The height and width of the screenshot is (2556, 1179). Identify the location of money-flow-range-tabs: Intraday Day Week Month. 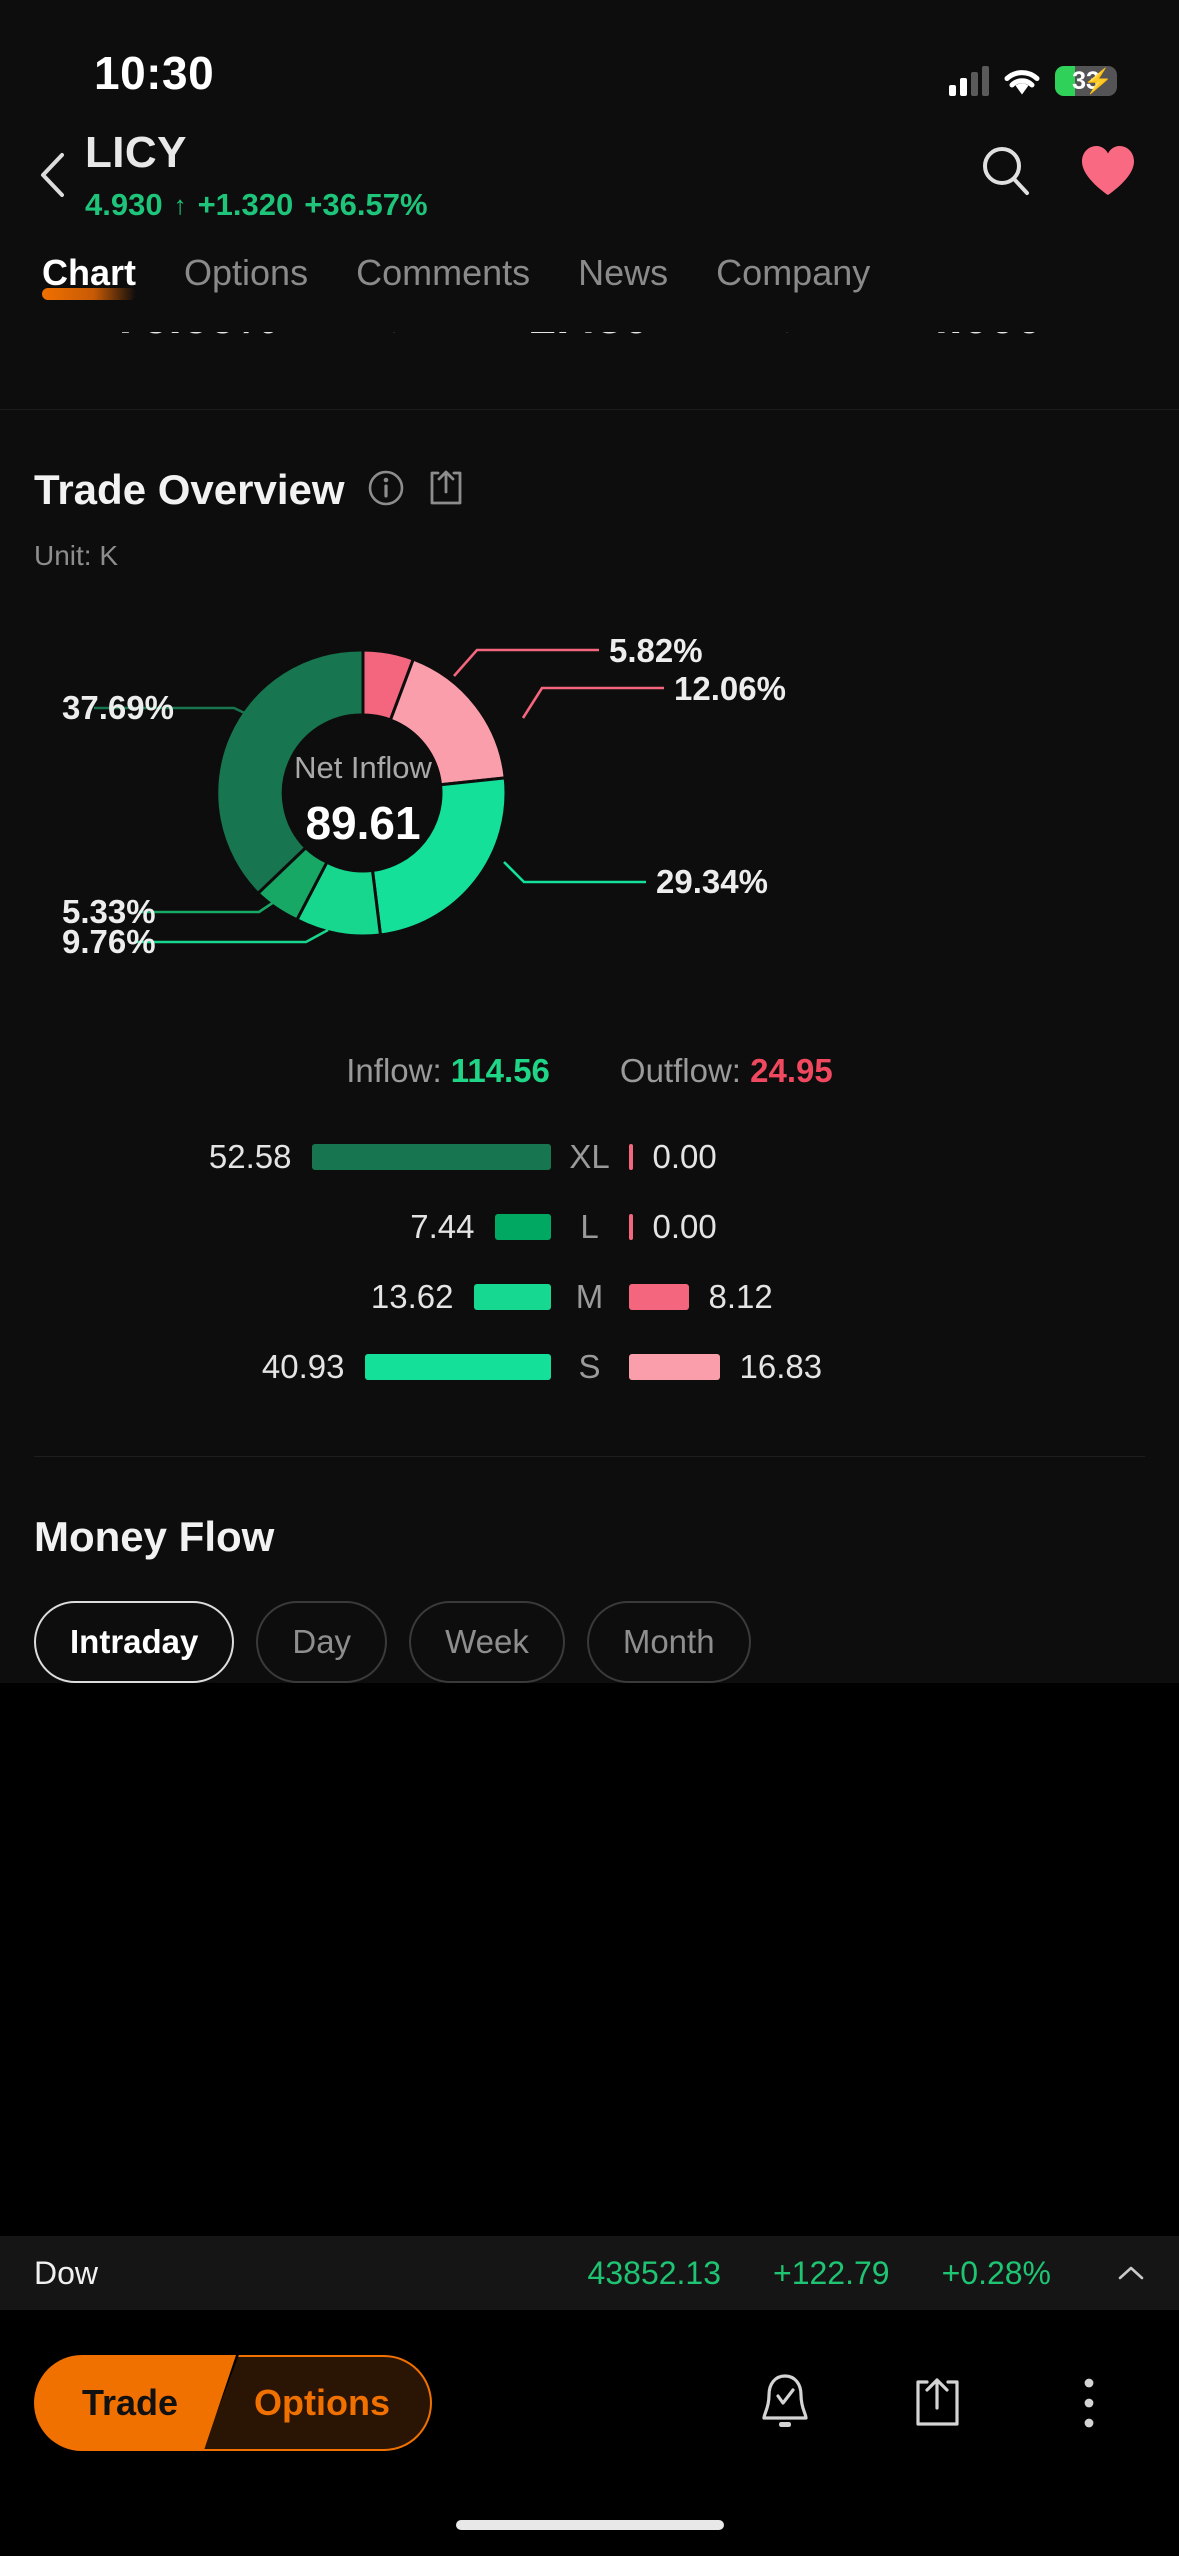
(589, 1642).